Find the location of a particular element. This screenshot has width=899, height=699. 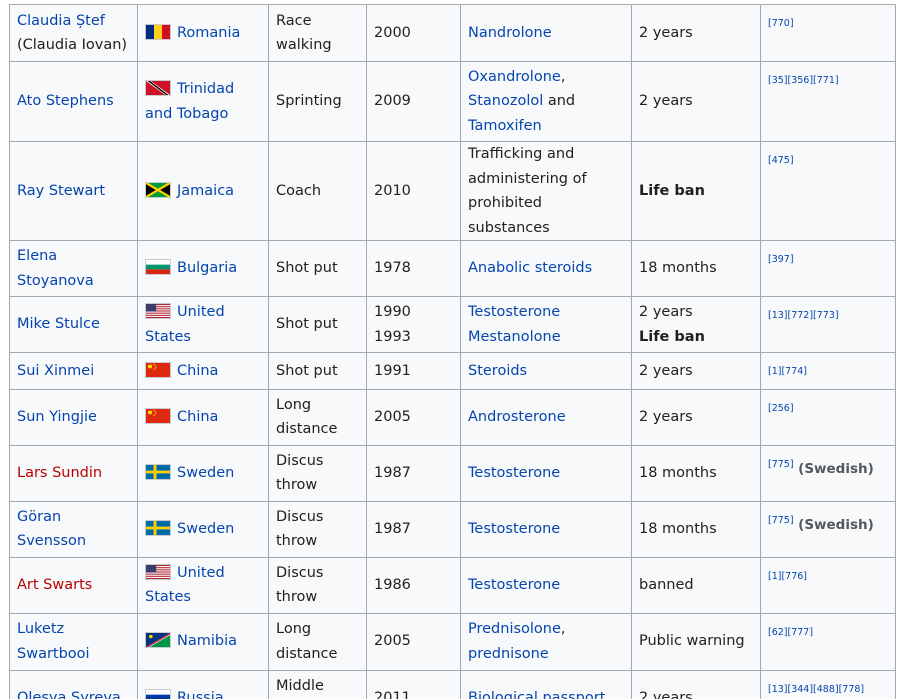

country-cell: Sweden is located at coordinates (203, 529).